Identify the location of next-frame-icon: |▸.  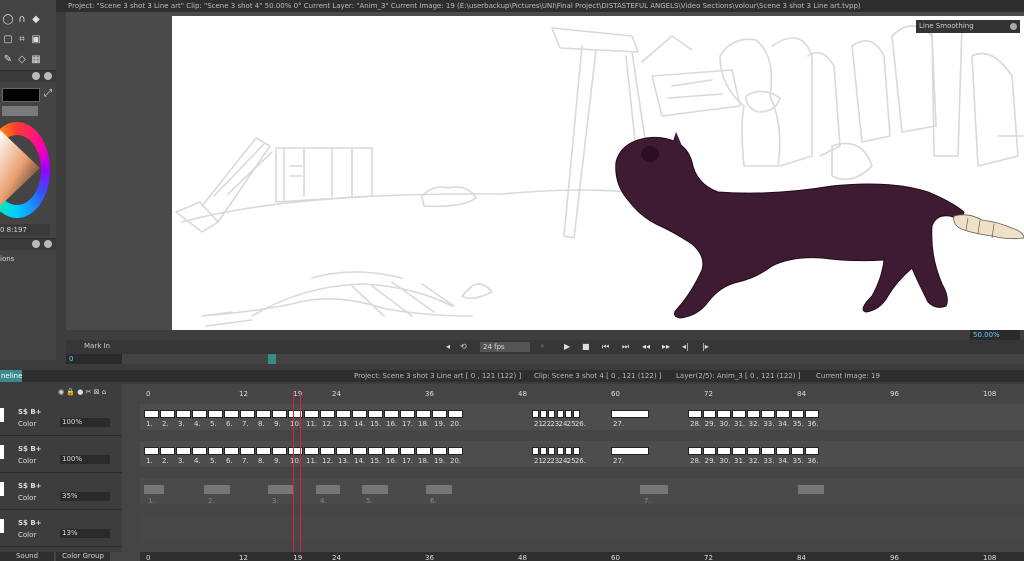
(705, 347).